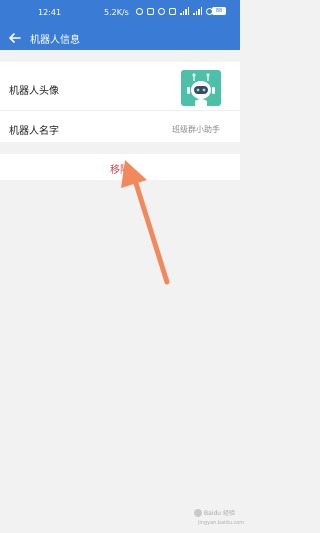 This screenshot has height=533, width=320. I want to click on status-icons, so click(174, 11).